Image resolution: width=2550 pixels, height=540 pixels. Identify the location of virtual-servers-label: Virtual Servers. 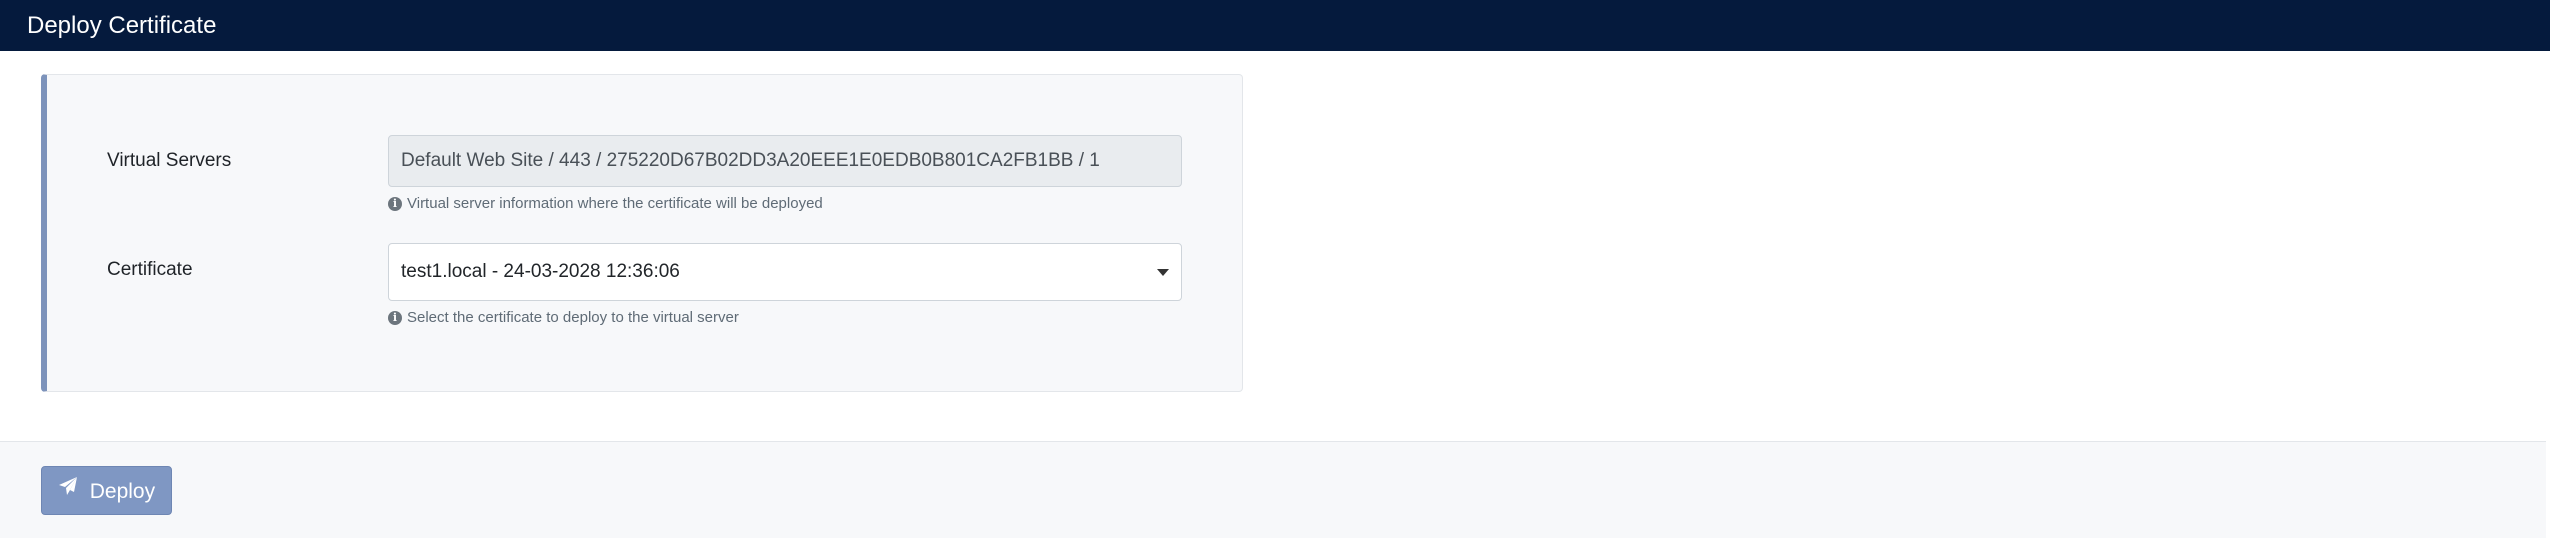
(169, 160).